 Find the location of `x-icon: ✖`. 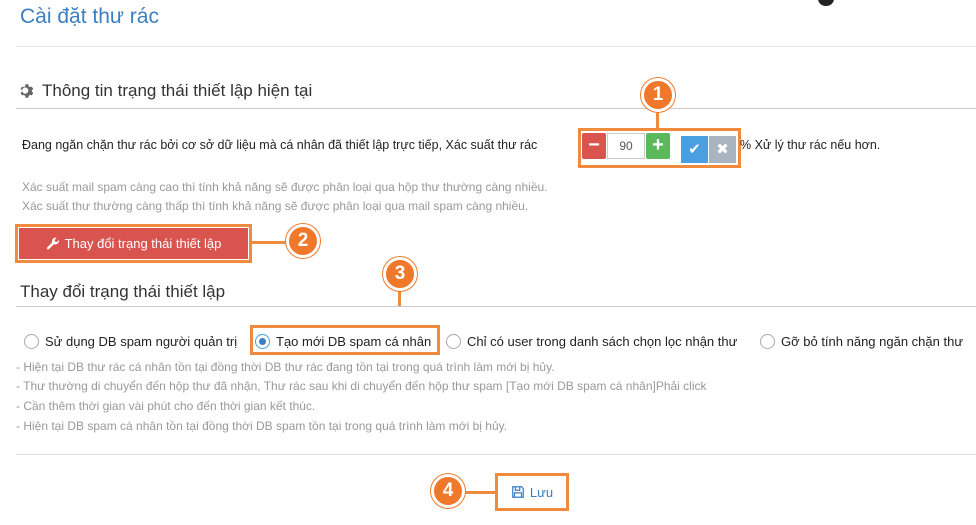

x-icon: ✖ is located at coordinates (722, 149).